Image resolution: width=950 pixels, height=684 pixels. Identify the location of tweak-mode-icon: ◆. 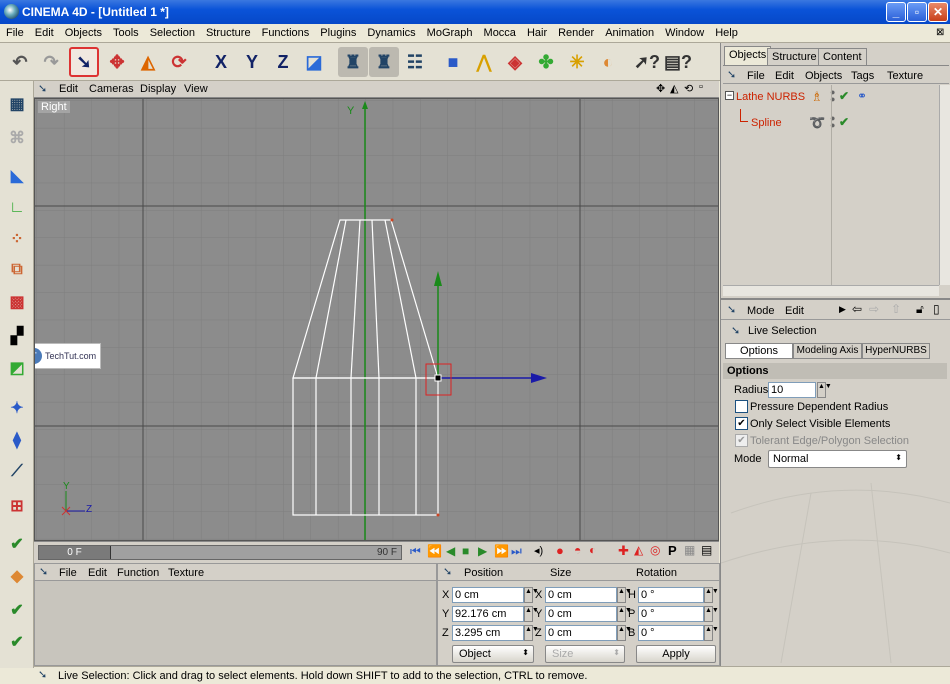
(17, 576).